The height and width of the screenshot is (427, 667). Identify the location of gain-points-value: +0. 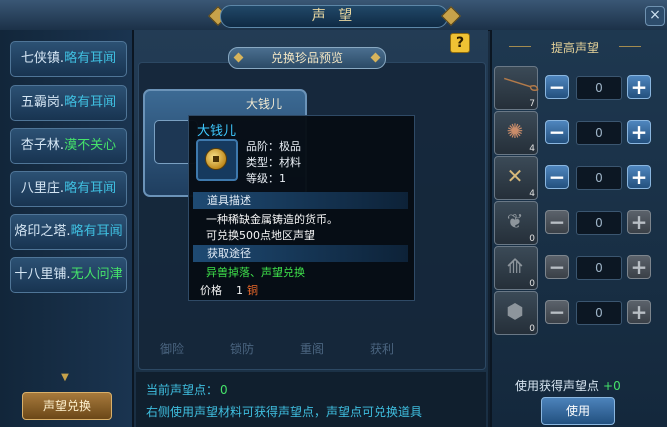
(612, 386).